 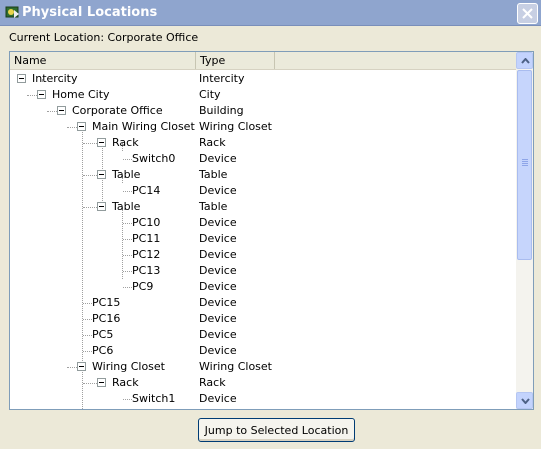 What do you see at coordinates (146, 238) in the screenshot?
I see `node-name: PC11` at bounding box center [146, 238].